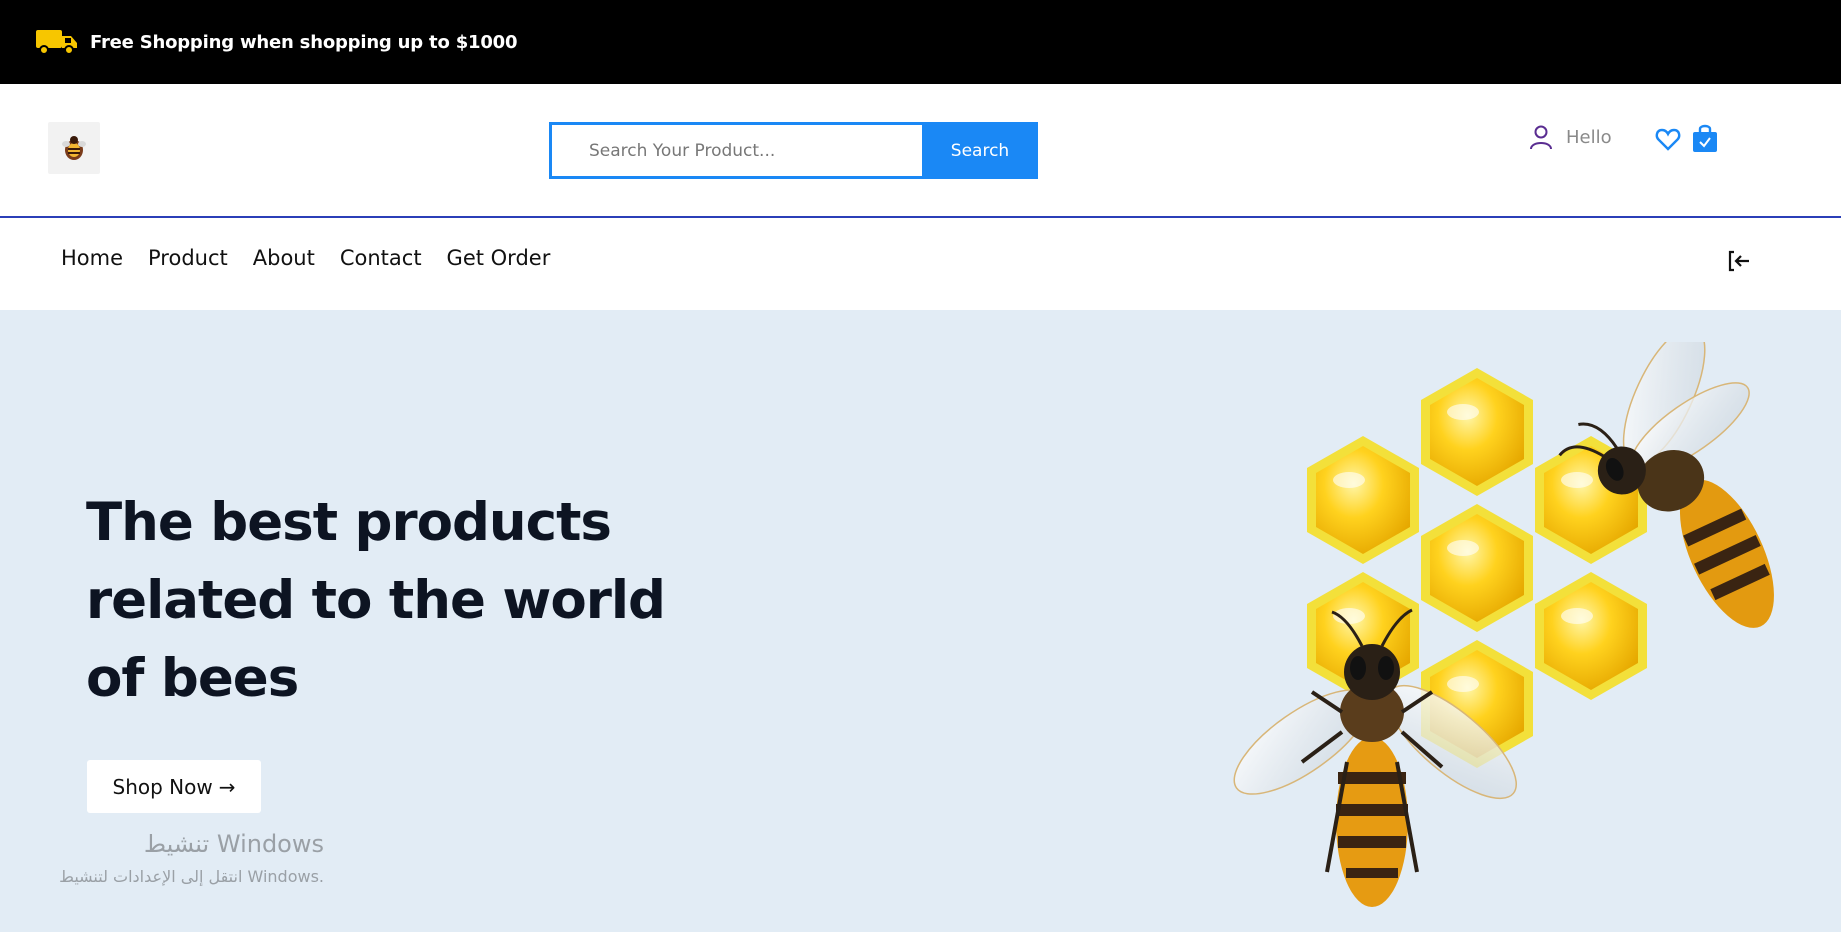 The width and height of the screenshot is (1841, 932). What do you see at coordinates (191, 876) in the screenshot?
I see `windows-activation-text: انتقل إلى الإعدادات لتنشيط Windows.` at bounding box center [191, 876].